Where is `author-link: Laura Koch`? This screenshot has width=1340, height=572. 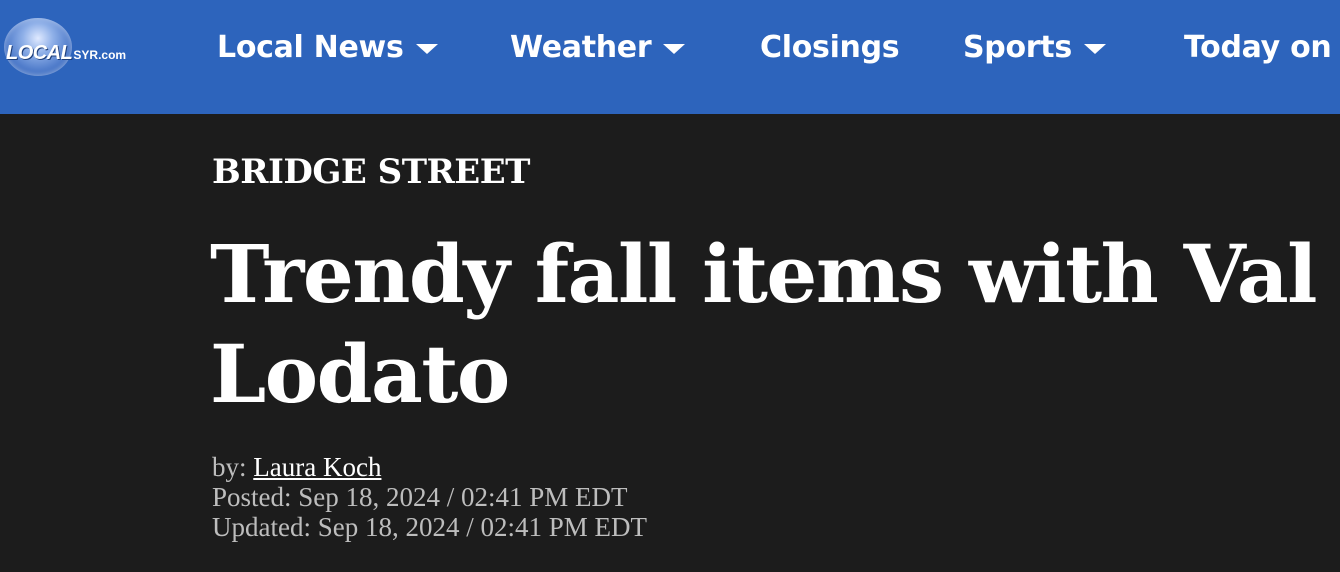
author-link: Laura Koch is located at coordinates (317, 467).